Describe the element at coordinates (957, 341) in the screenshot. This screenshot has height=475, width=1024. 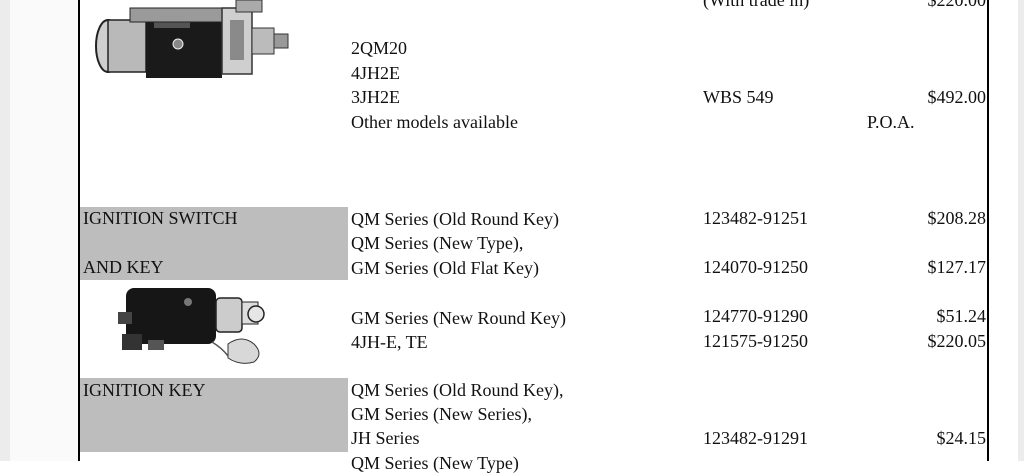
I see `switch-row-5-price: $220.05` at that location.